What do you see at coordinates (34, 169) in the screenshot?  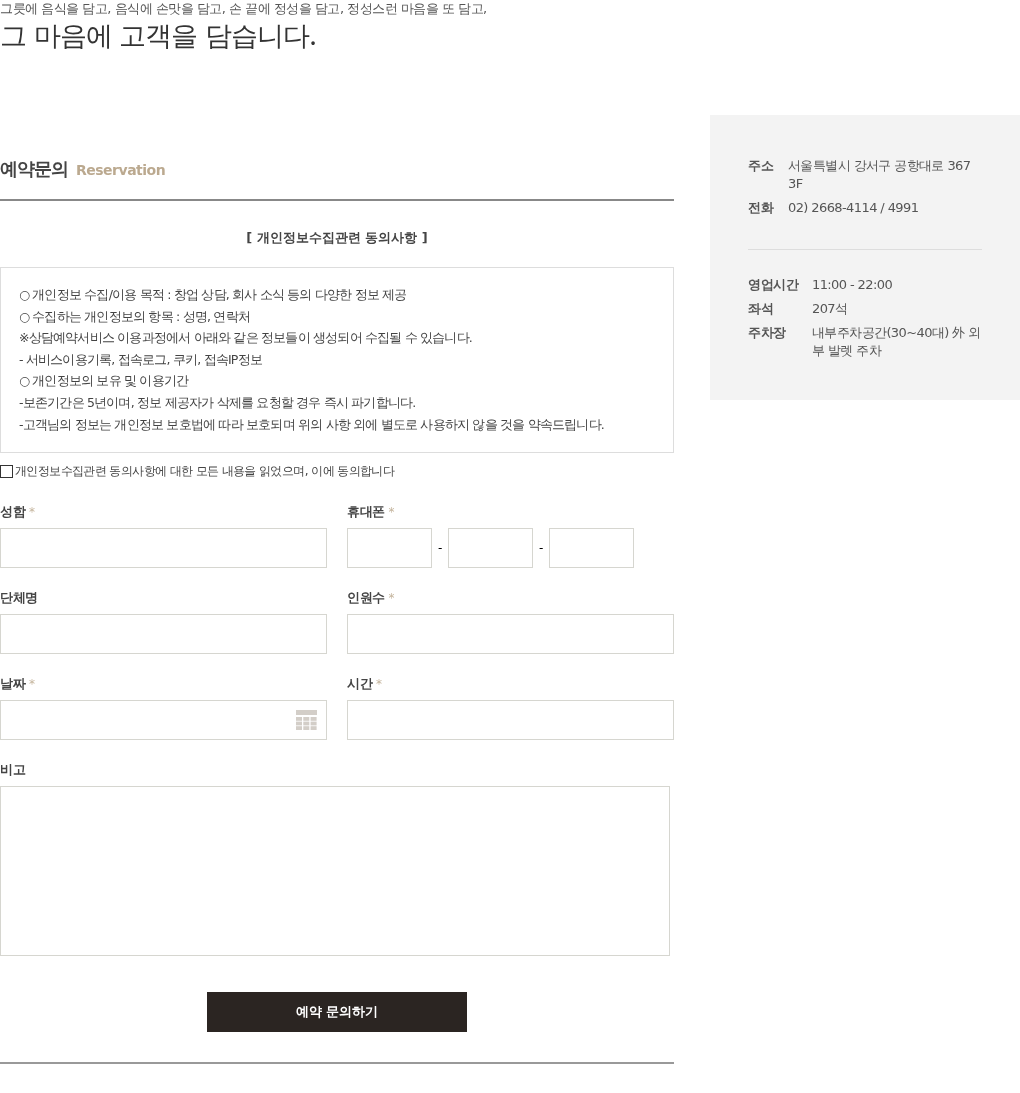 I see `section-title: 예약문의` at bounding box center [34, 169].